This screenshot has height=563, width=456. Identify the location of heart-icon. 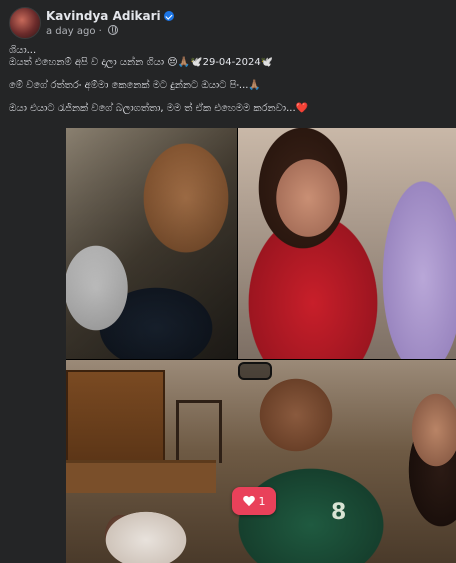
(249, 501).